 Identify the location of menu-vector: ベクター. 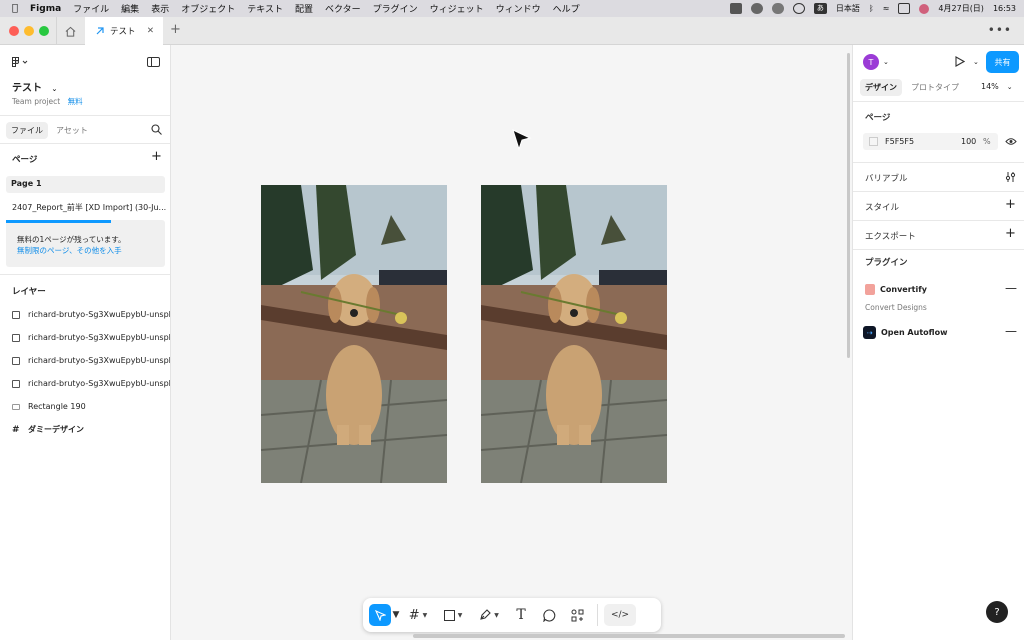
(343, 8).